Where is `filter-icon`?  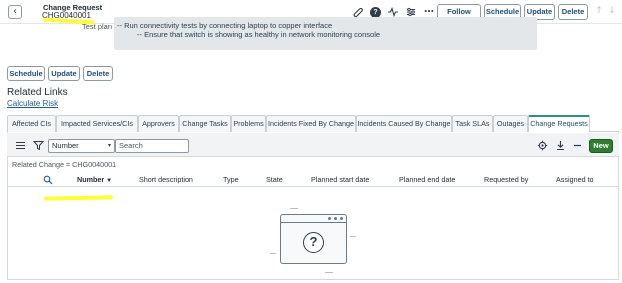
filter-icon is located at coordinates (38, 145).